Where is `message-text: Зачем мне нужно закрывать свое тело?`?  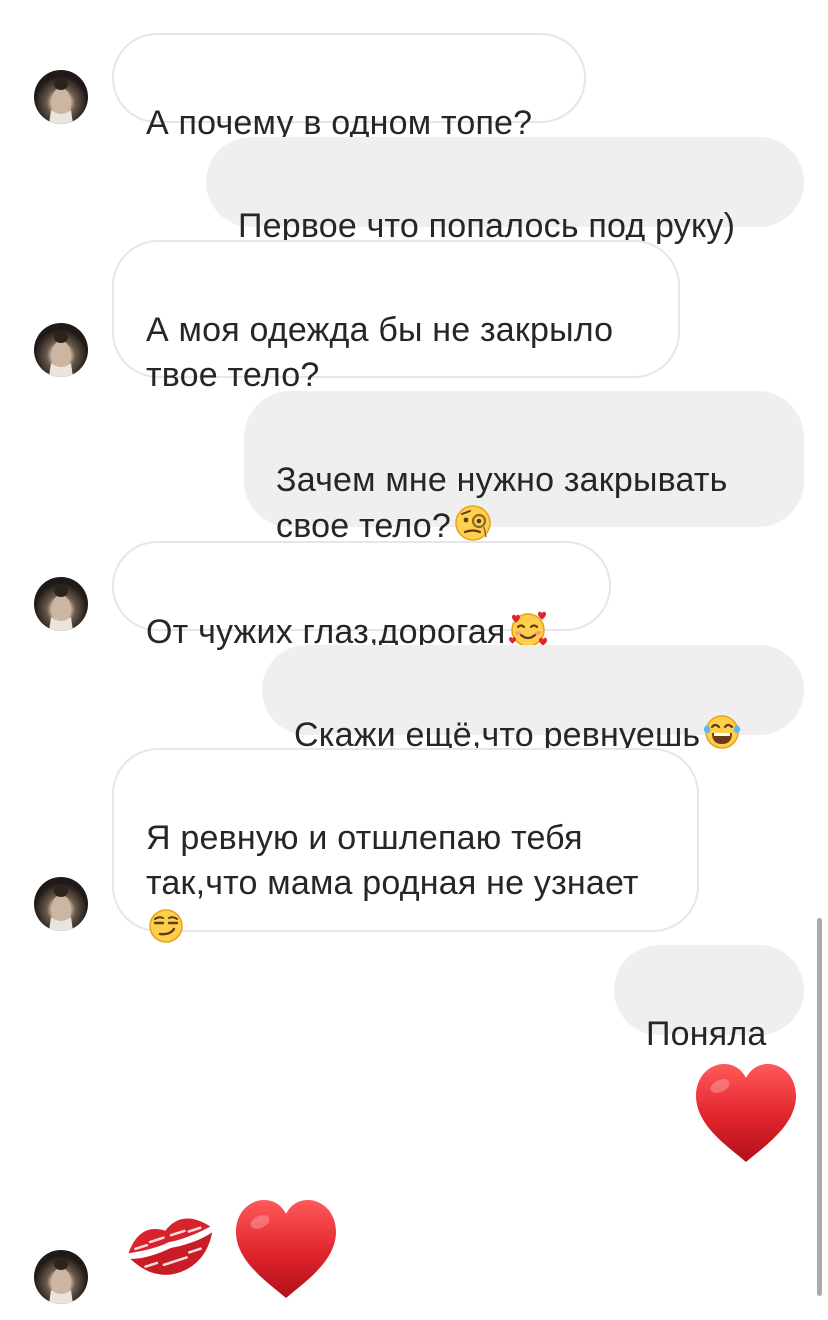
message-text: Зачем мне нужно закрывать свое тело? is located at coordinates (502, 503).